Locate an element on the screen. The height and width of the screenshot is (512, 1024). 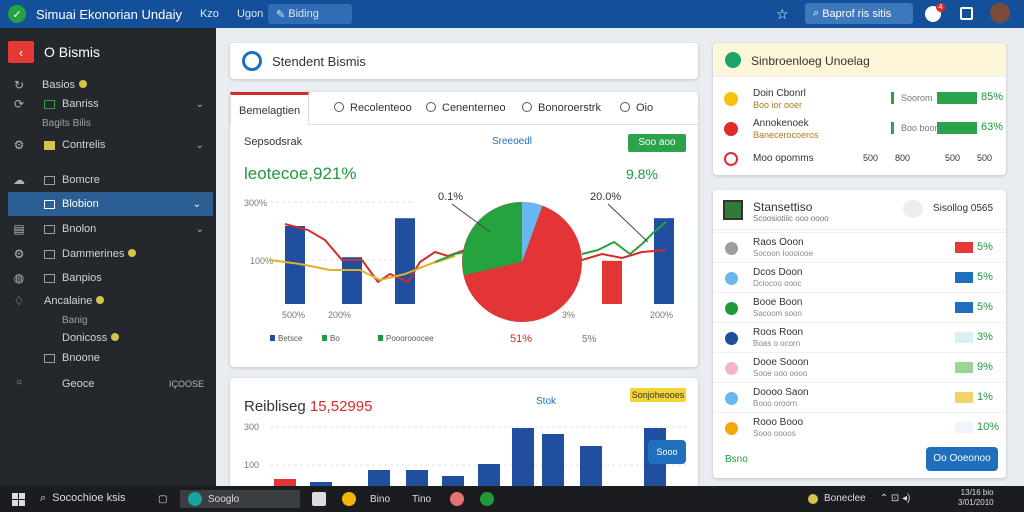
globe-icon: ◍ is located at coordinates (19, 278).